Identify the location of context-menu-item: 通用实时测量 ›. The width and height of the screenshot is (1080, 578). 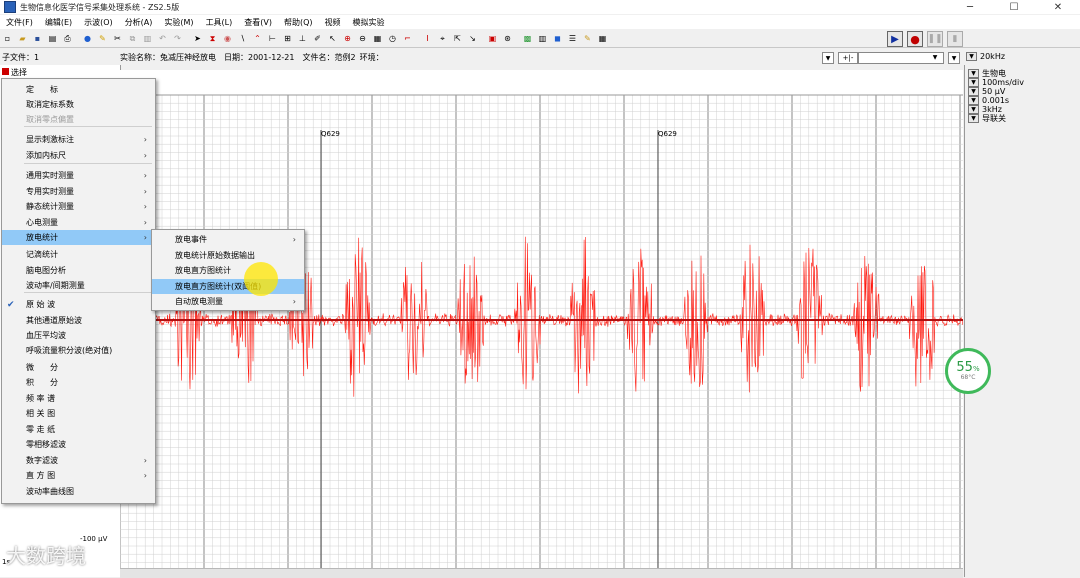
(78, 175).